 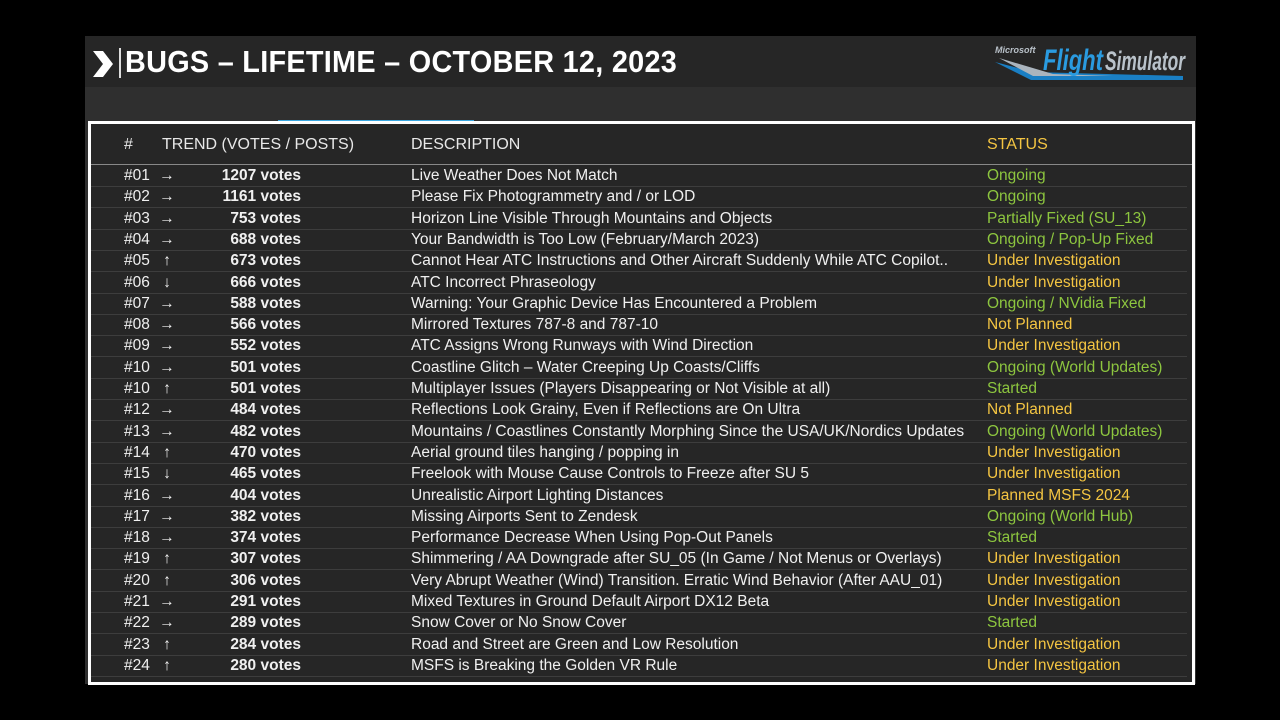 What do you see at coordinates (1016, 175) in the screenshot?
I see `status: Ongoing` at bounding box center [1016, 175].